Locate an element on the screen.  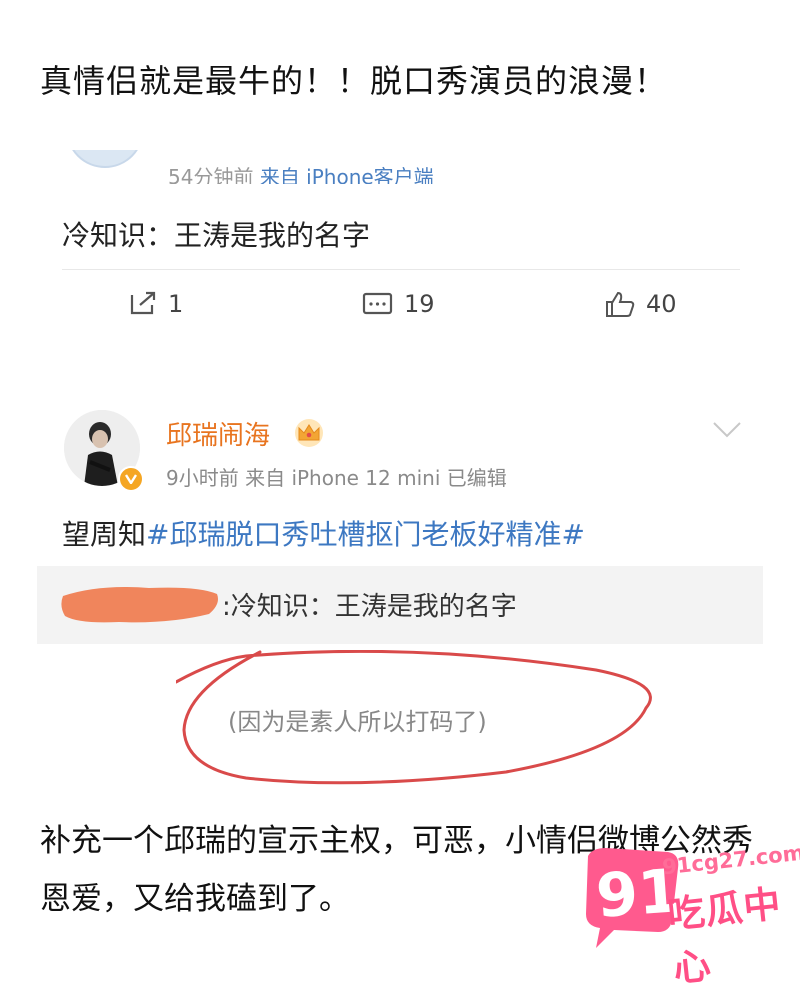
post-meta: 9小时前 来自 iPhone 12 mini 已编辑 is located at coordinates (336, 478).